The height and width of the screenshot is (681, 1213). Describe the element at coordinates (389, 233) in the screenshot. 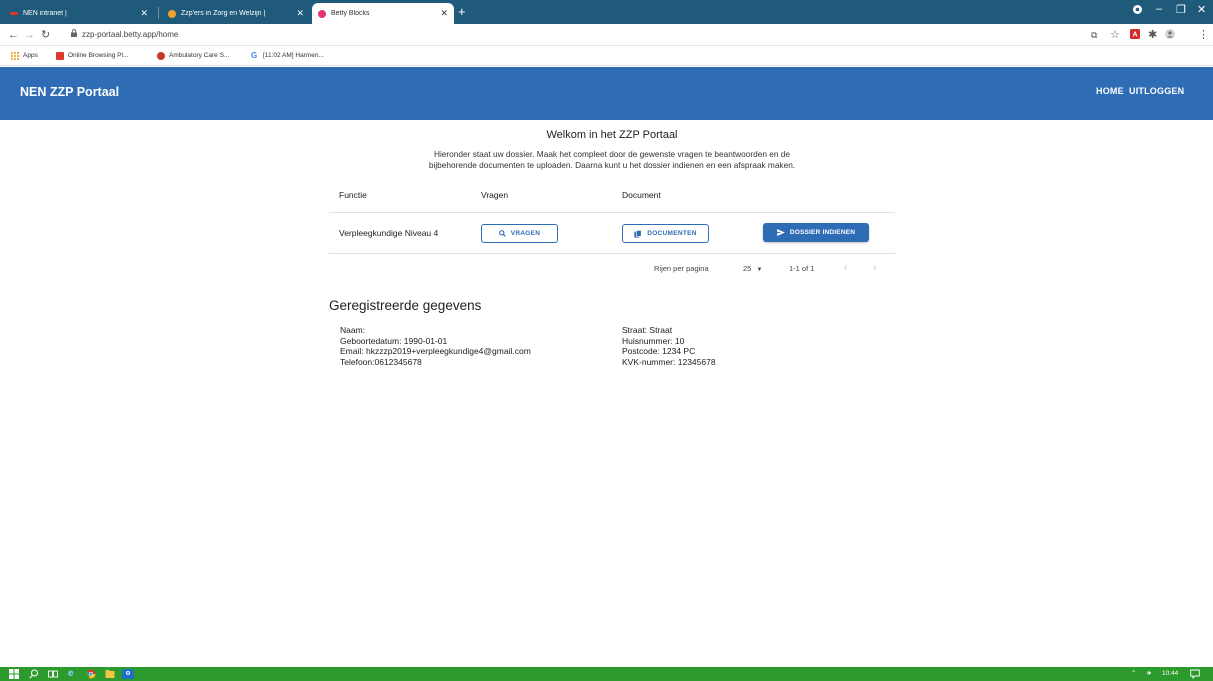

I see `functie-cell: Verpleegkundige Niveau 4` at that location.